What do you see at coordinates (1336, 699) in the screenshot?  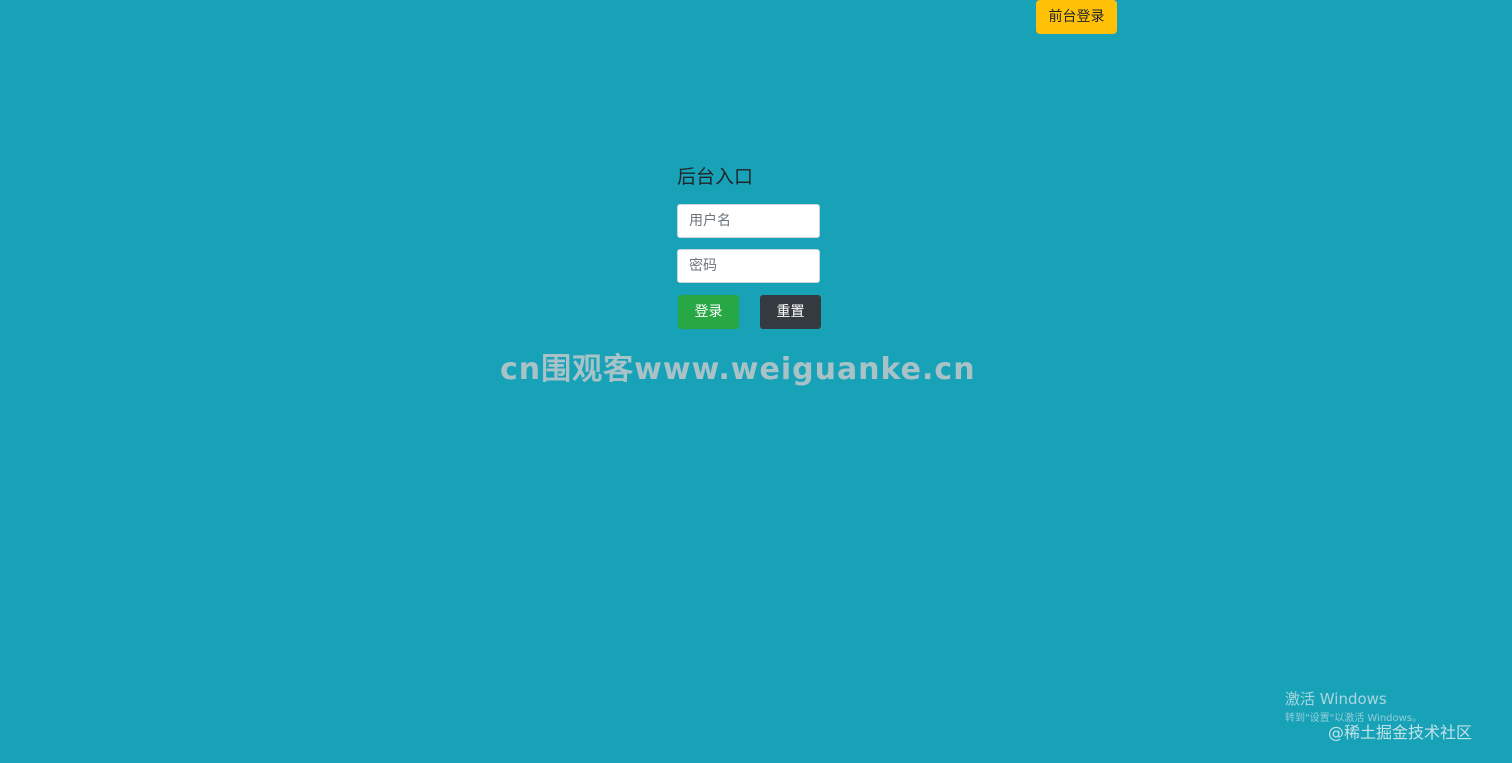 I see `windows-activation-title: 激活 Windows` at bounding box center [1336, 699].